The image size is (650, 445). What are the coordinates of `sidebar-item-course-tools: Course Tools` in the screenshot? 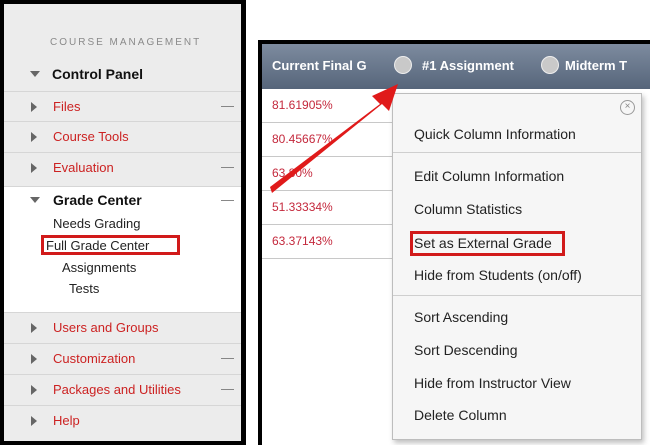 It's located at (122, 136).